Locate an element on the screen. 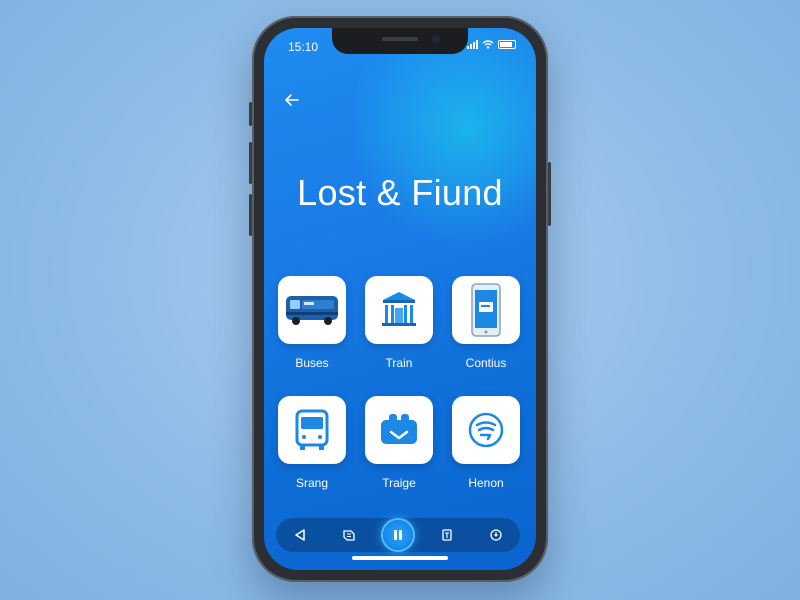 The height and width of the screenshot is (600, 800). notch is located at coordinates (400, 41).